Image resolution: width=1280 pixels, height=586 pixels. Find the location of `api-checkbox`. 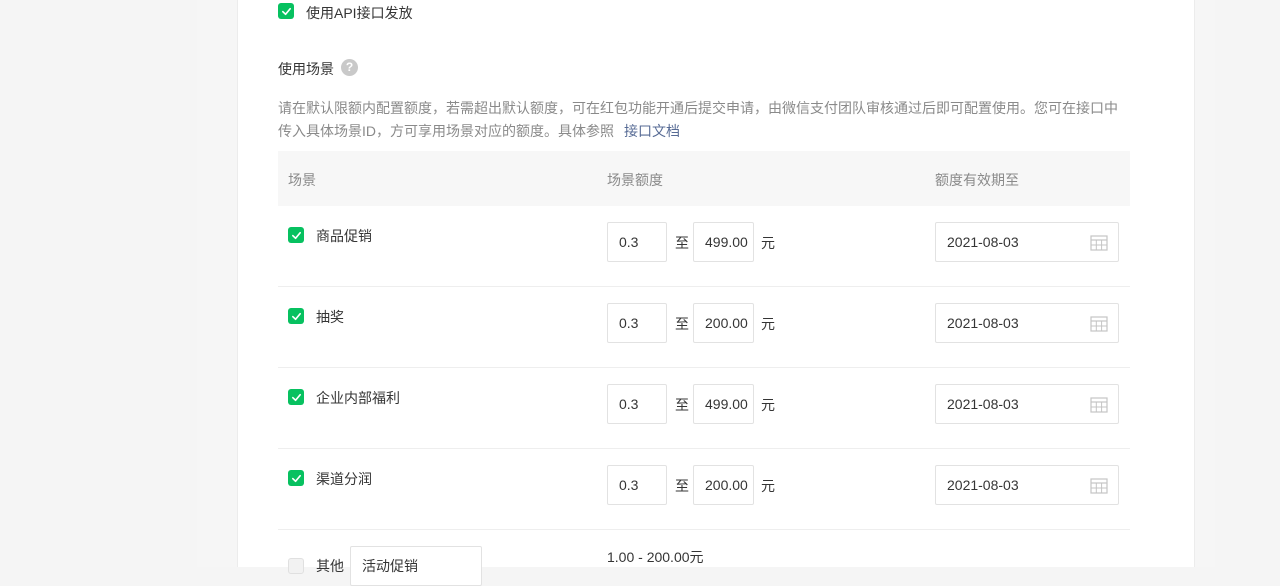

api-checkbox is located at coordinates (286, 11).